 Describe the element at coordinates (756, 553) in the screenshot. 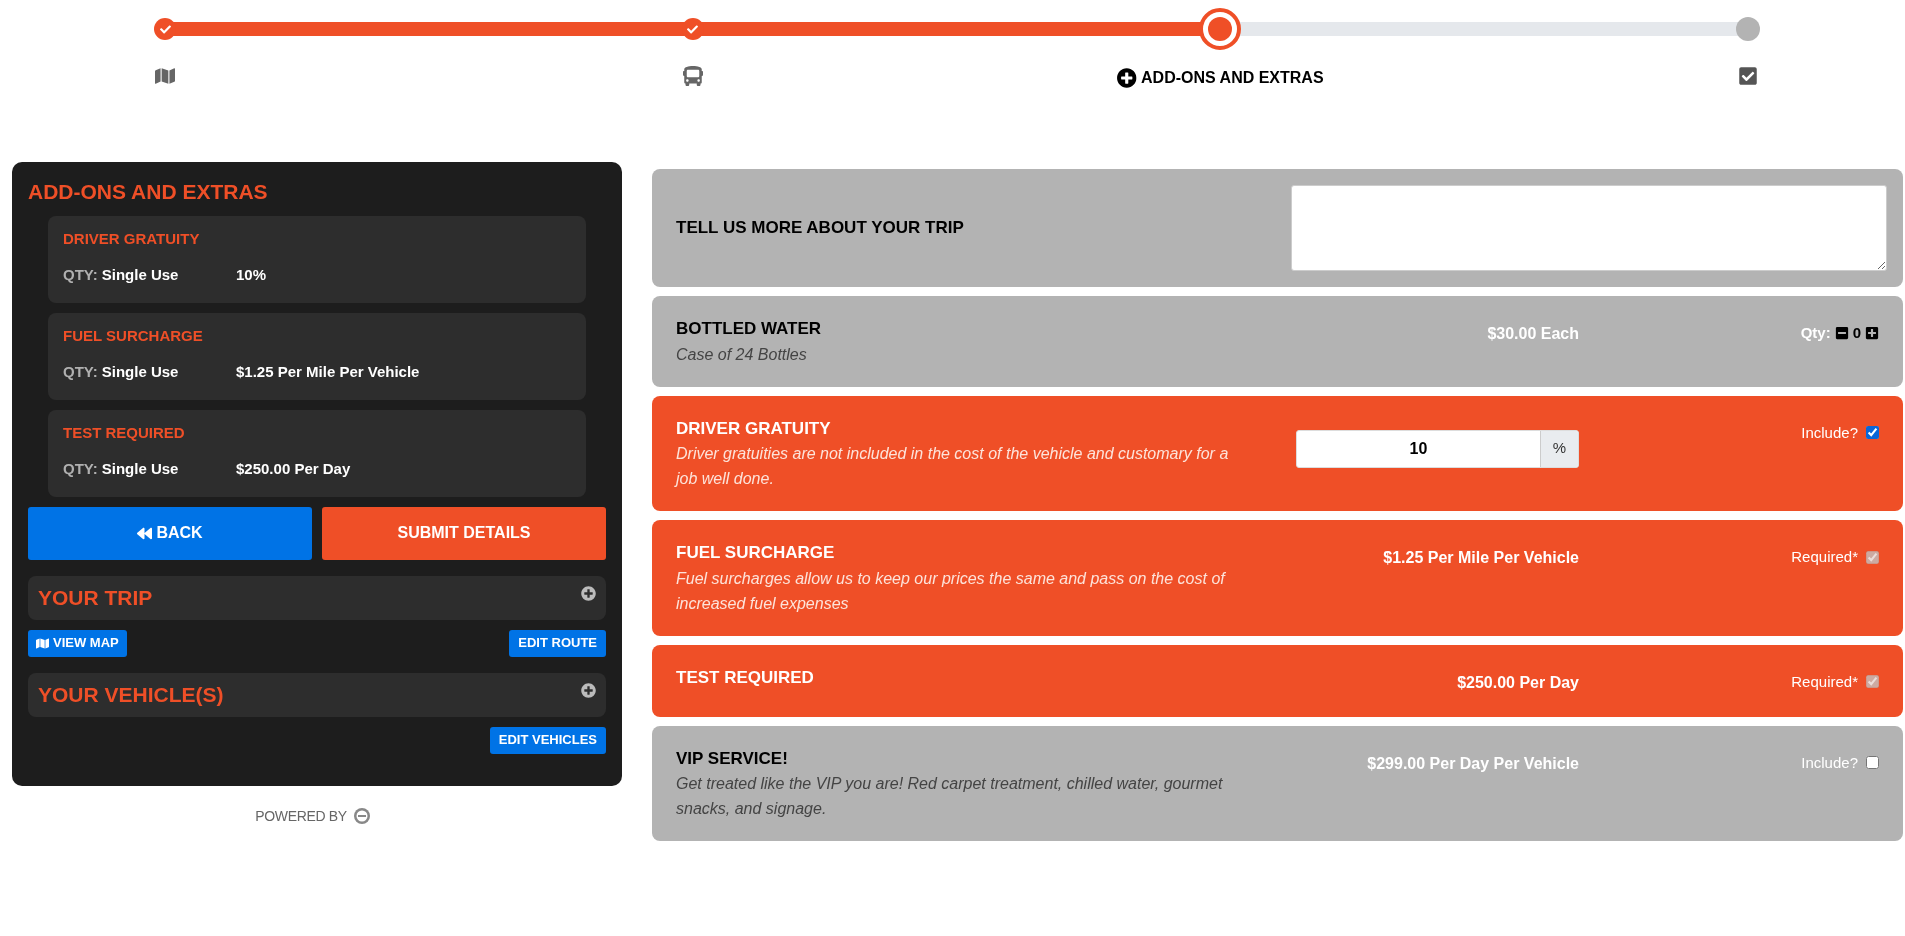

I see `addon-title: FUEL SURCHARGE` at that location.